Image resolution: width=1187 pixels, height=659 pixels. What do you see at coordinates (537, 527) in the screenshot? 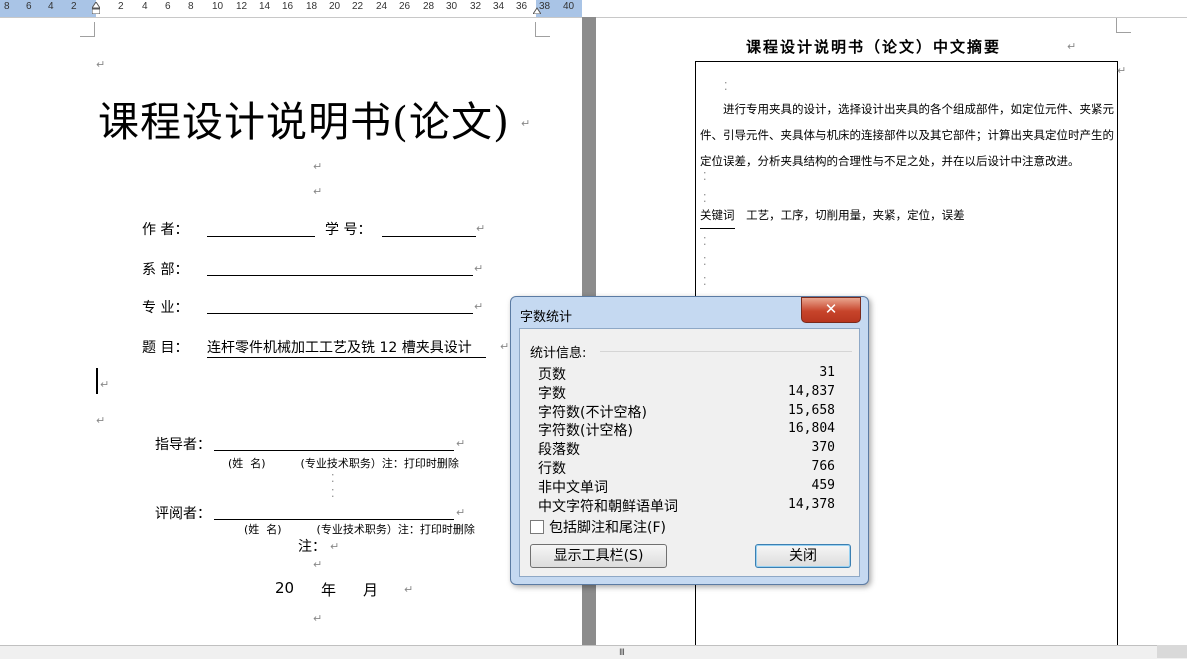
I see `include-footnotes-checkbox` at bounding box center [537, 527].